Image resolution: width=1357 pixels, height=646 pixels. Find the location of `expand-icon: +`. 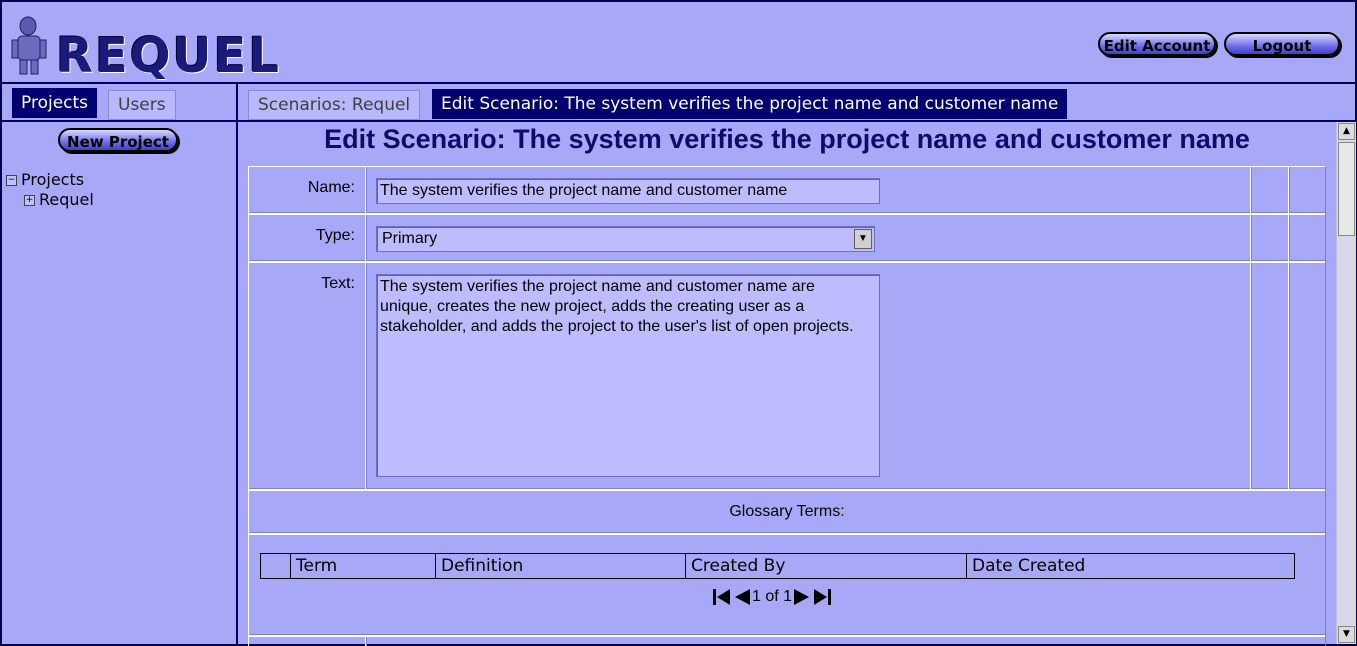

expand-icon: + is located at coordinates (29, 200).